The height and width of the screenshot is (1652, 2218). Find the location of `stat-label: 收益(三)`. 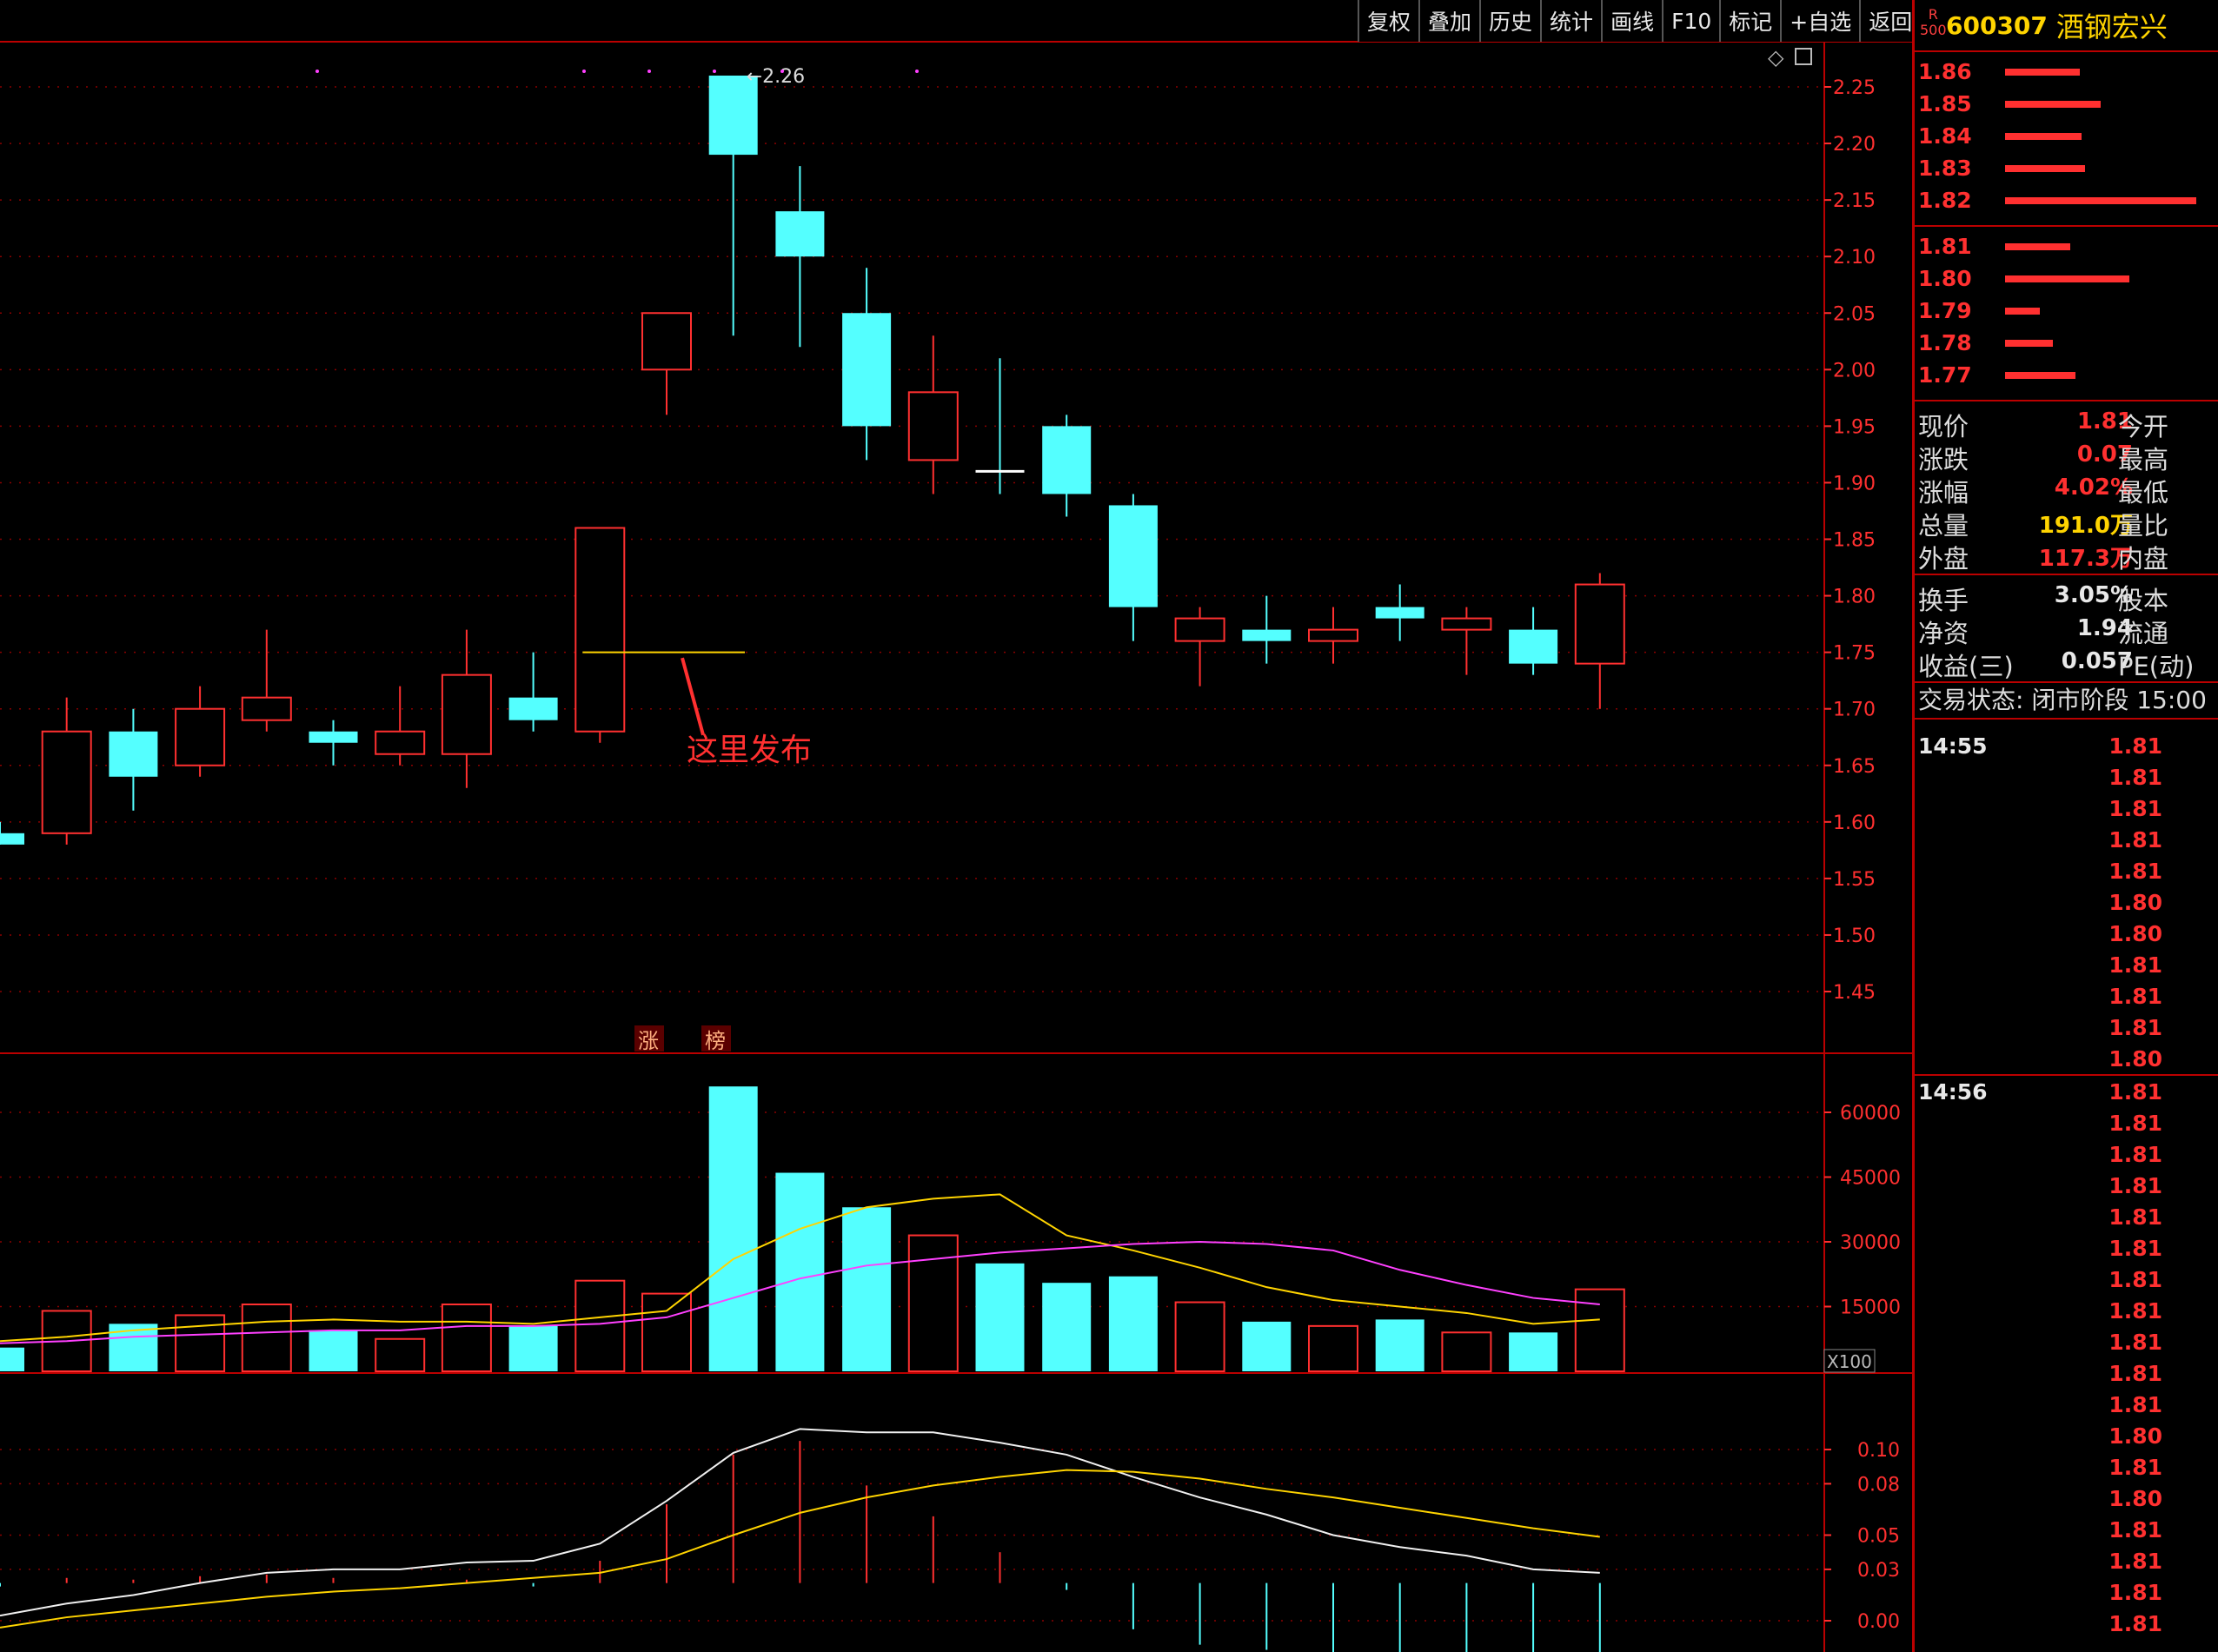

stat-label: 收益(三) is located at coordinates (1966, 666).